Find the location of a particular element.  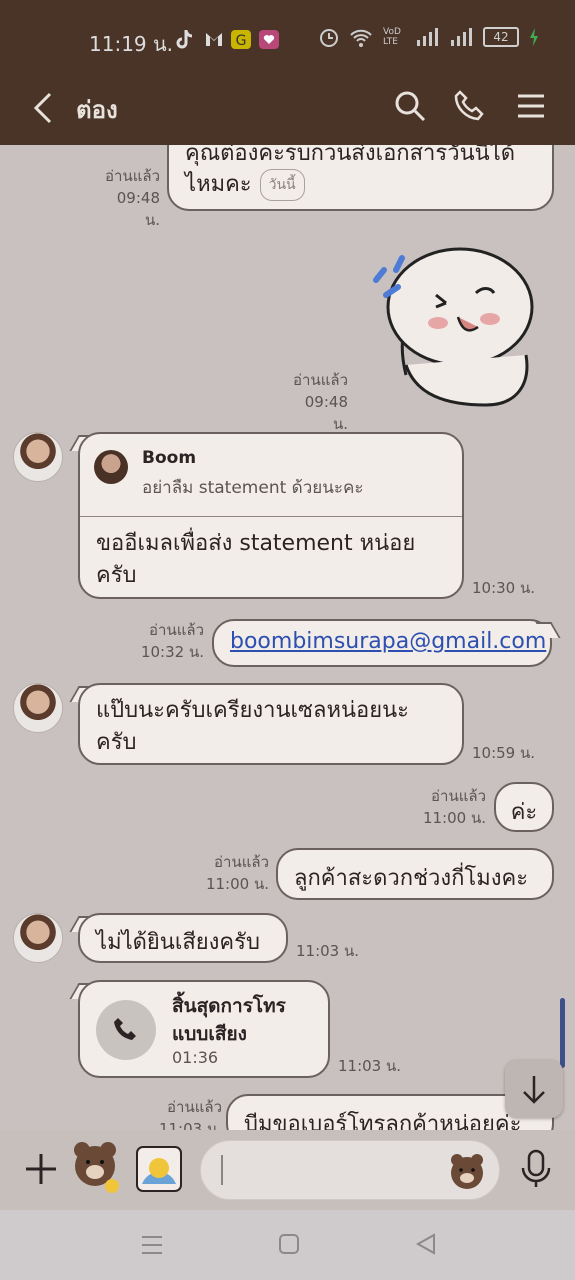

signal-icon is located at coordinates (427, 37).